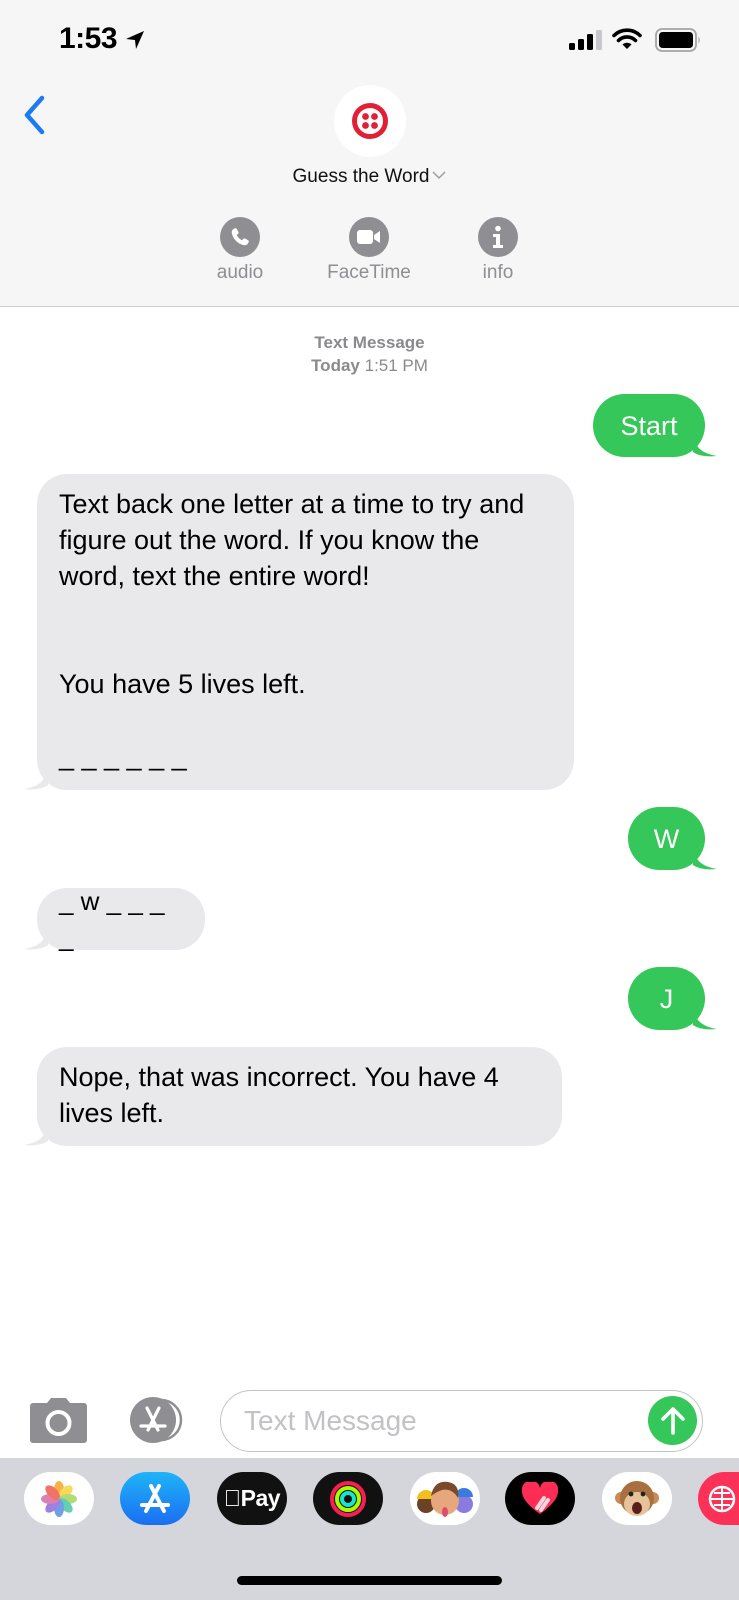  I want to click on camera-icon, so click(58, 1420).